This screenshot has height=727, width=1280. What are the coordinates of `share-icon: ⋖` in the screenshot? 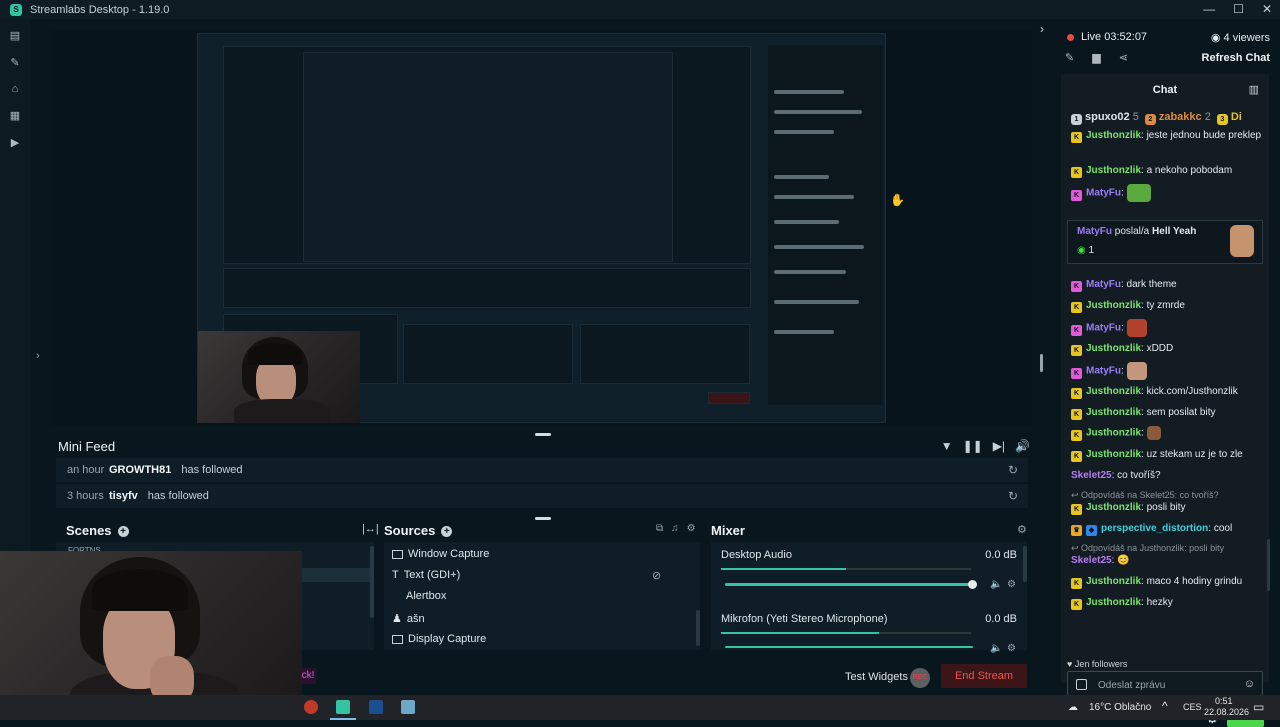 It's located at (1123, 57).